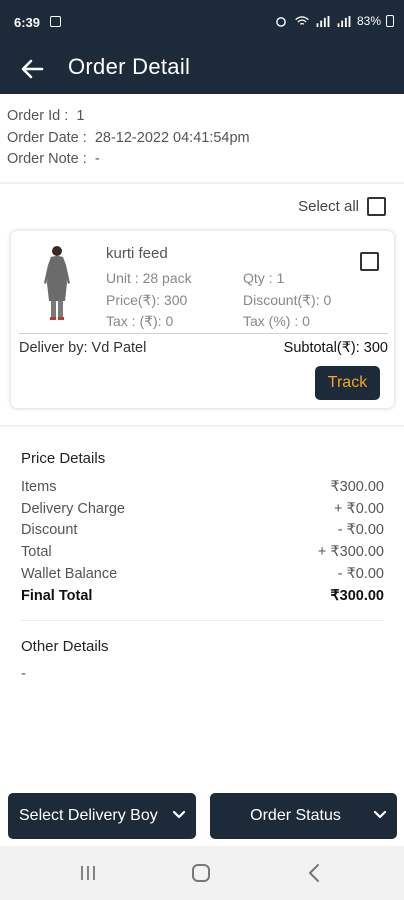 The width and height of the screenshot is (404, 900). I want to click on select-all: Select all, so click(342, 206).